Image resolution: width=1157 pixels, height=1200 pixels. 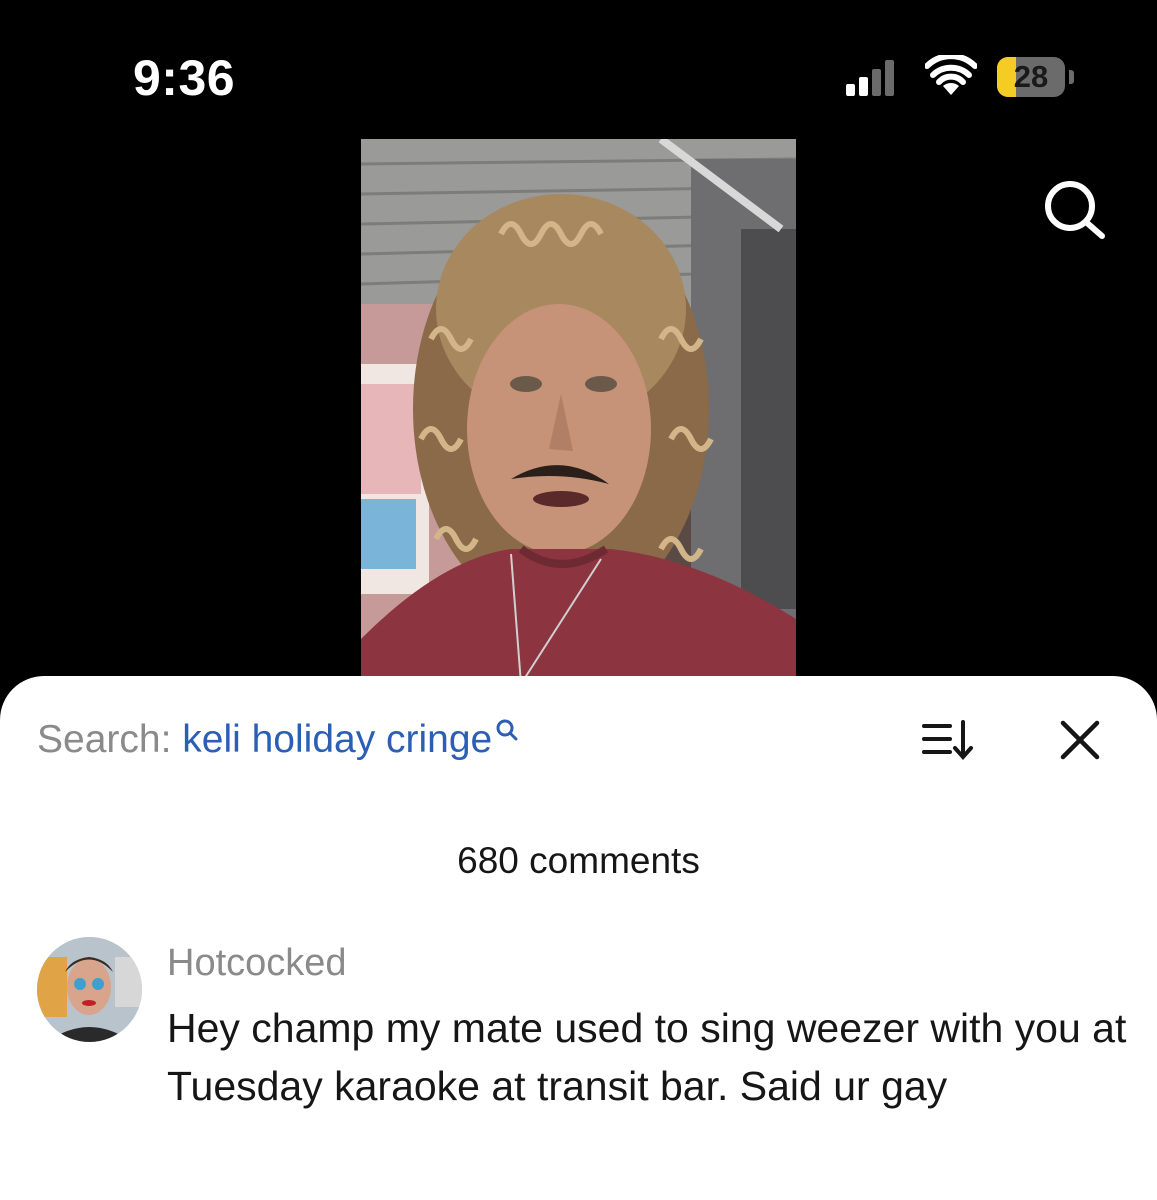 What do you see at coordinates (104, 739) in the screenshot?
I see `related-search-label: Search:` at bounding box center [104, 739].